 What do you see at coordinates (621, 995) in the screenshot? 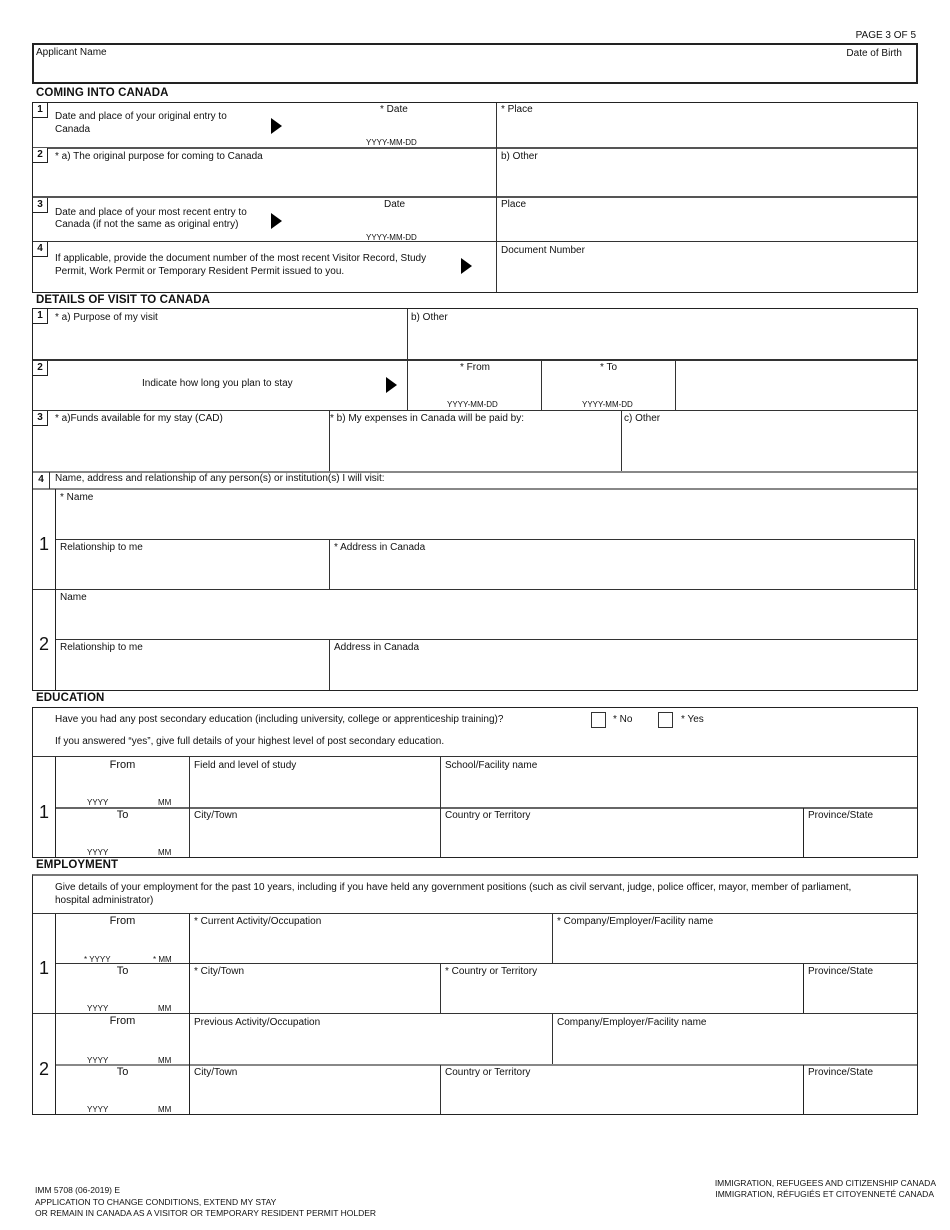
I see `emp1-country-select` at bounding box center [621, 995].